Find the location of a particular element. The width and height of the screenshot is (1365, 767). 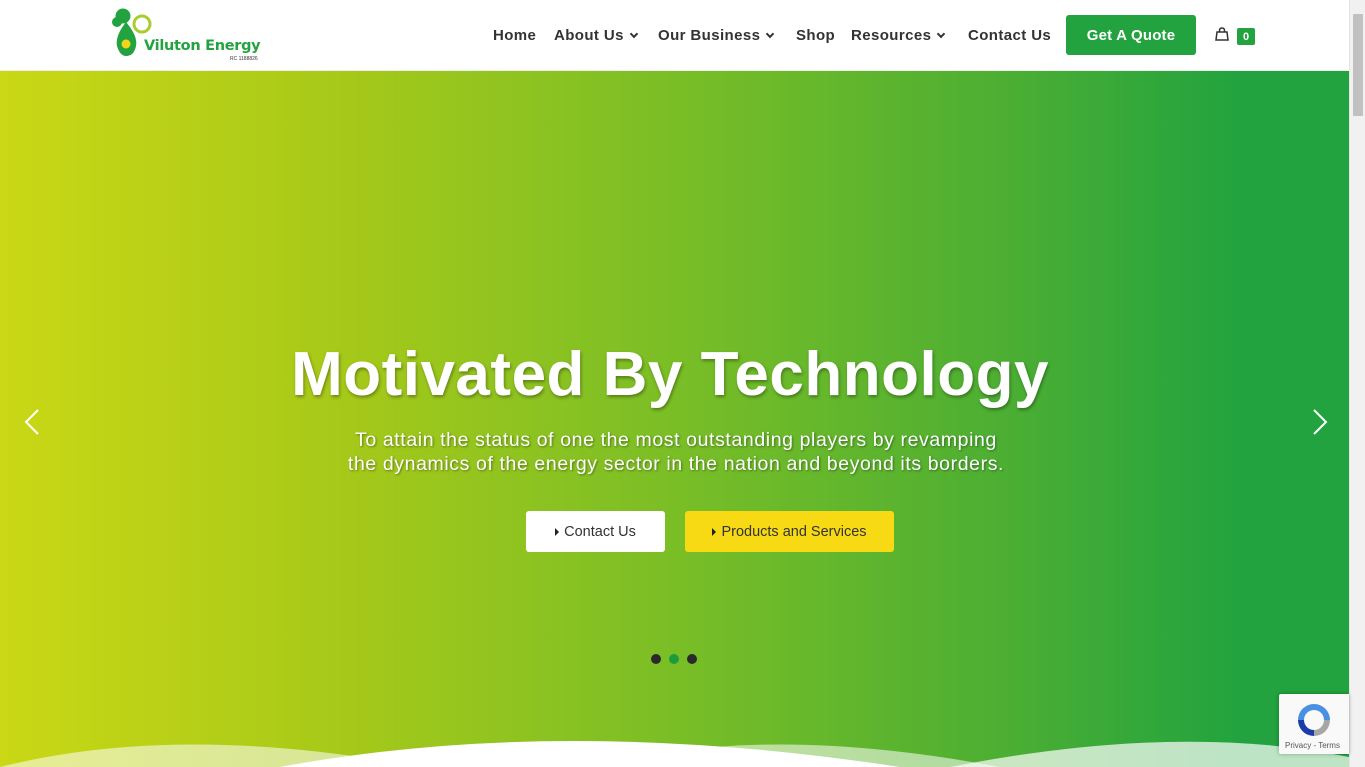

shopping-bag-icon is located at coordinates (1222, 34).